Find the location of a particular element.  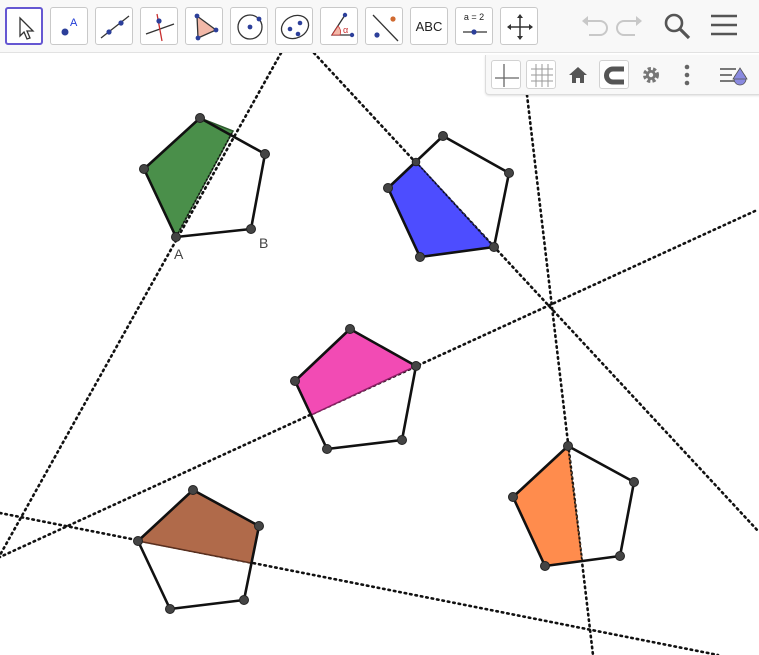

point-label-b: B is located at coordinates (263, 243).